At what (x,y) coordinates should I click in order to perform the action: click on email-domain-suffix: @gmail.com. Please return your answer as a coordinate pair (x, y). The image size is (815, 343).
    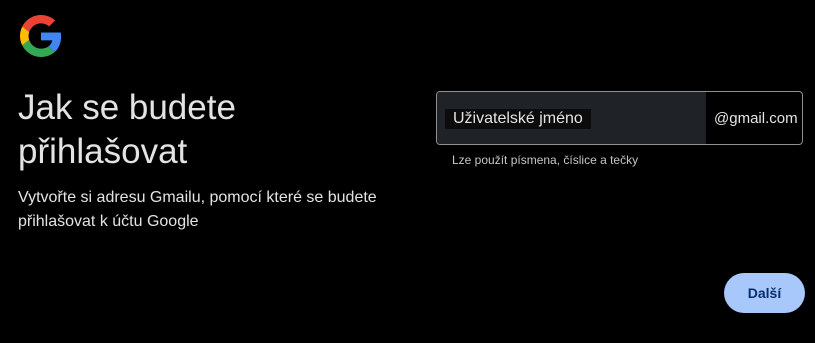
    Looking at the image, I should click on (756, 118).